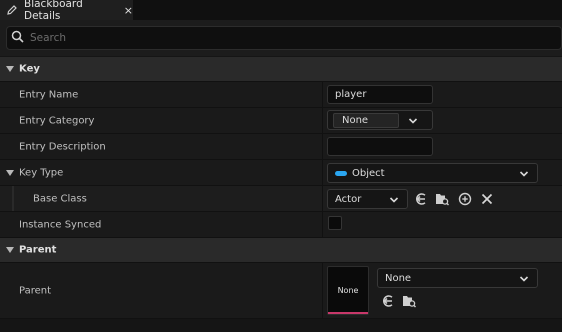 The width and height of the screenshot is (562, 332). I want to click on thumbnail-label: None, so click(348, 290).